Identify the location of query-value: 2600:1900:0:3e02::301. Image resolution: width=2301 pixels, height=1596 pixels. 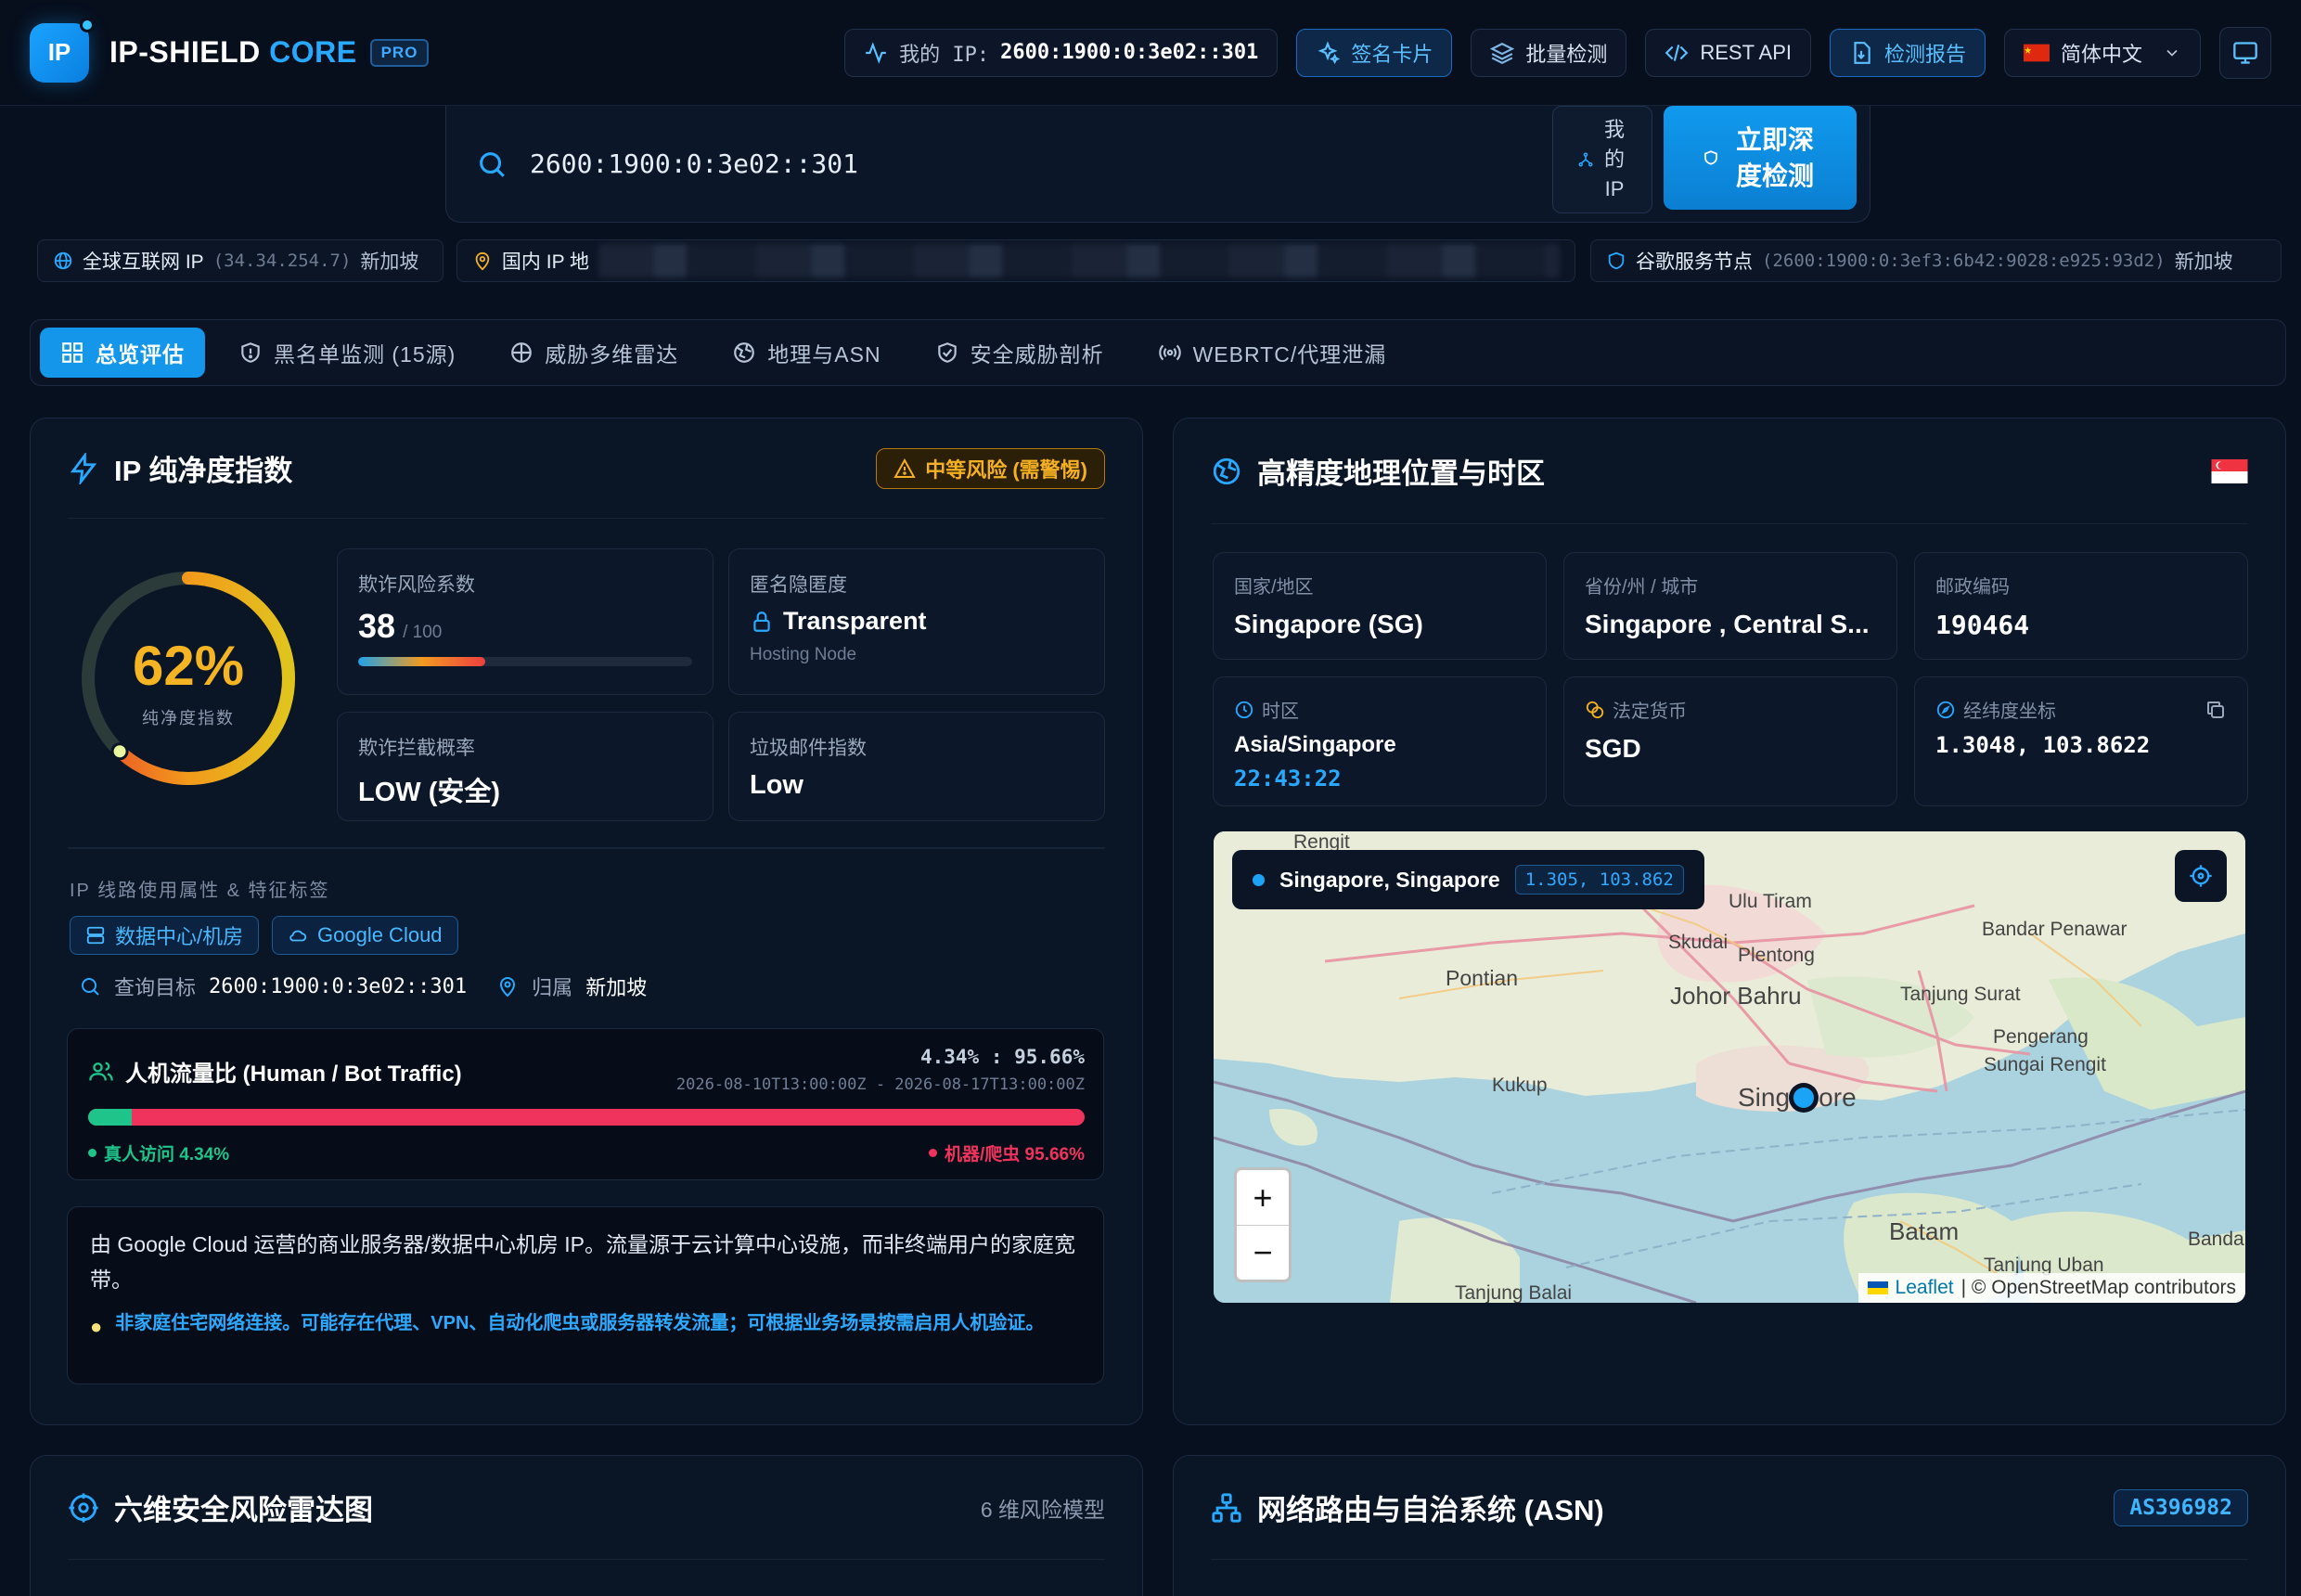
(339, 986).